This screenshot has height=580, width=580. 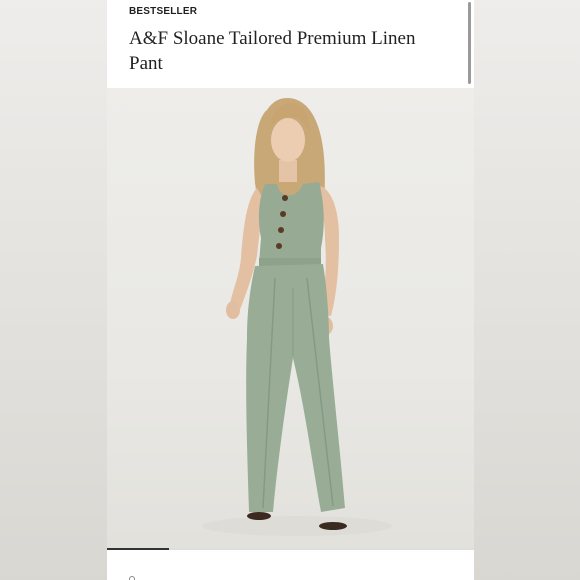 I want to click on bestseller-badge: BESTSELLER, so click(x=163, y=11).